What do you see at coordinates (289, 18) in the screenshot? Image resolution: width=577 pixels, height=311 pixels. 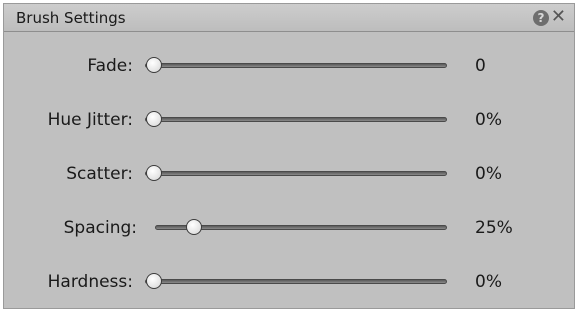 I see `panel-titlebar: Brush Settings ? ✕` at bounding box center [289, 18].